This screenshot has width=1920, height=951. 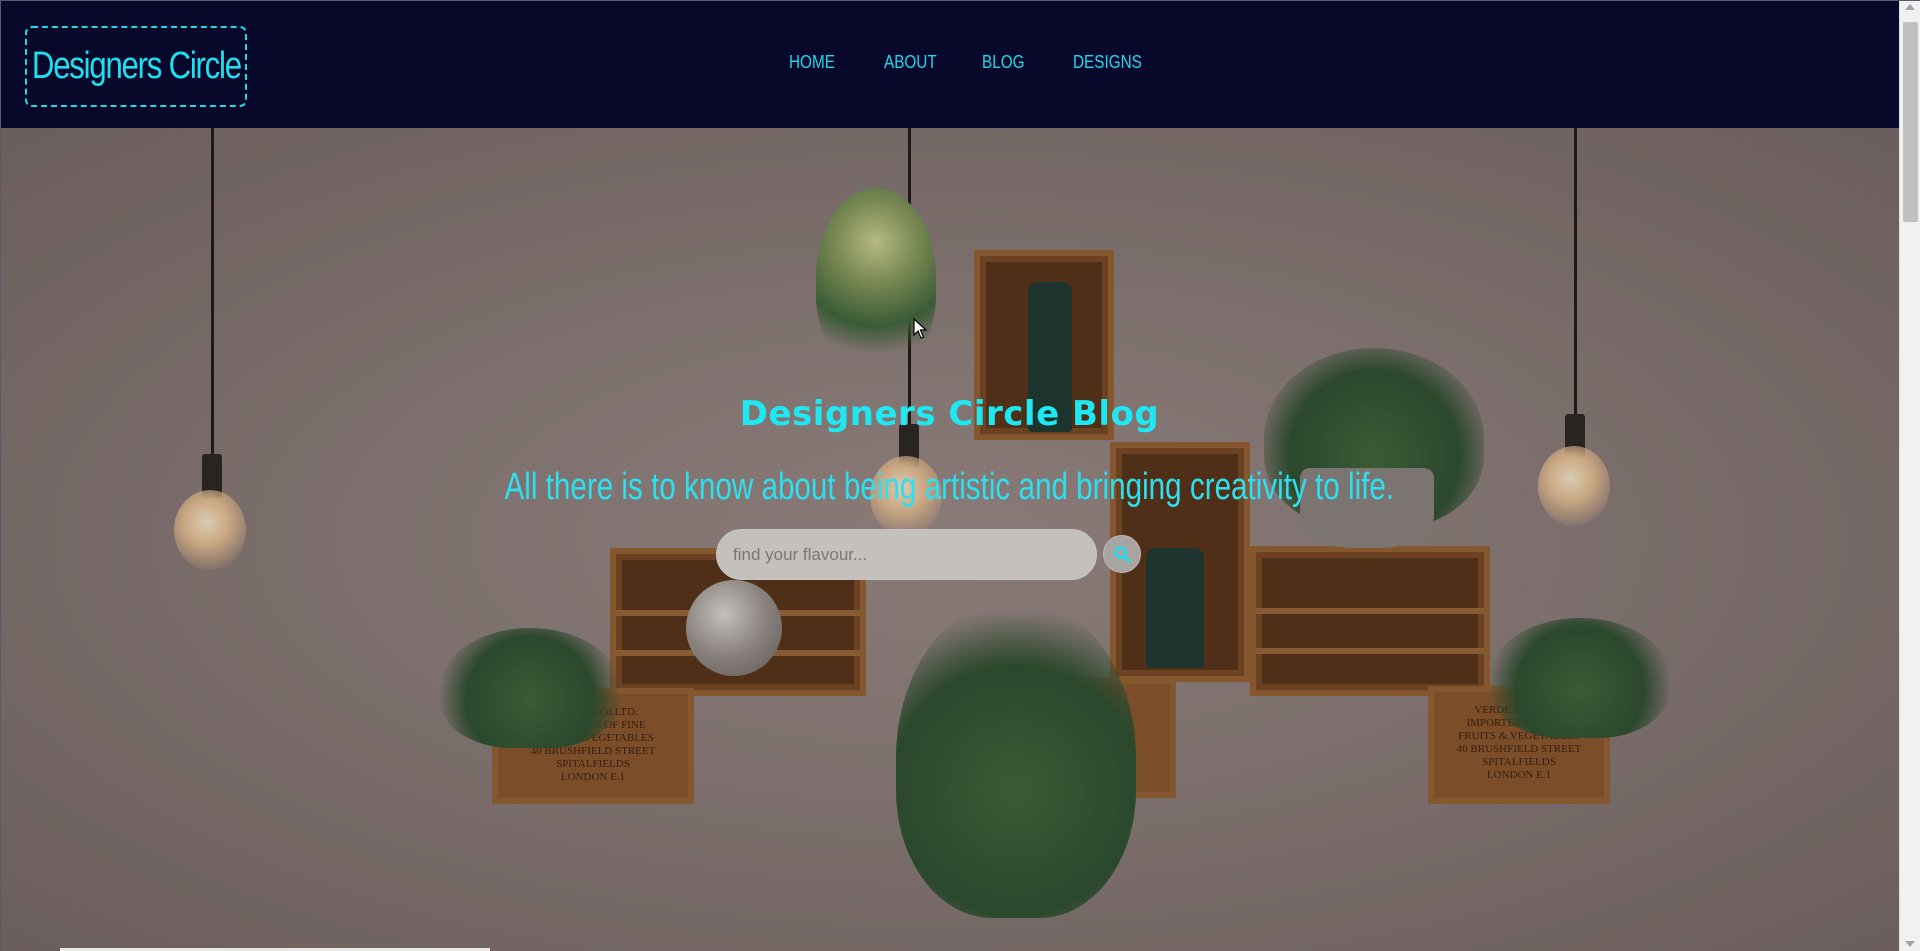 I want to click on navbar: Designers Circle HOME ABOUT BLOG DESIGNS, so click(x=949, y=64).